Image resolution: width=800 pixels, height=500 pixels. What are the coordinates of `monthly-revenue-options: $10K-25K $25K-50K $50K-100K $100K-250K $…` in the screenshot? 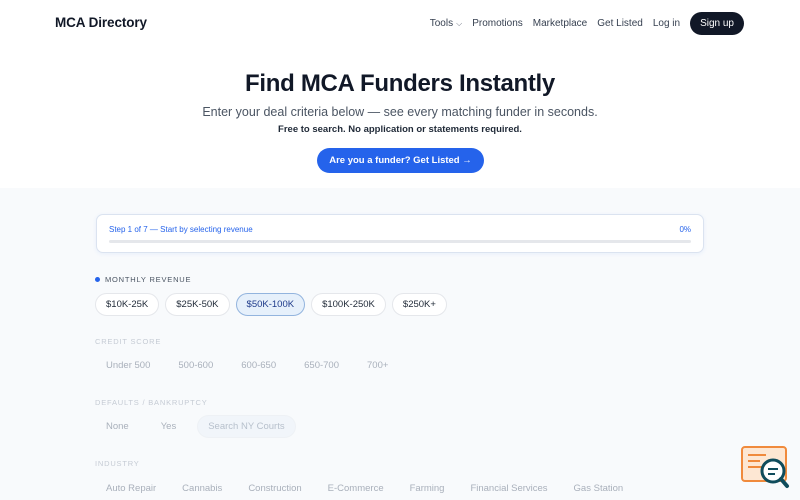 It's located at (271, 304).